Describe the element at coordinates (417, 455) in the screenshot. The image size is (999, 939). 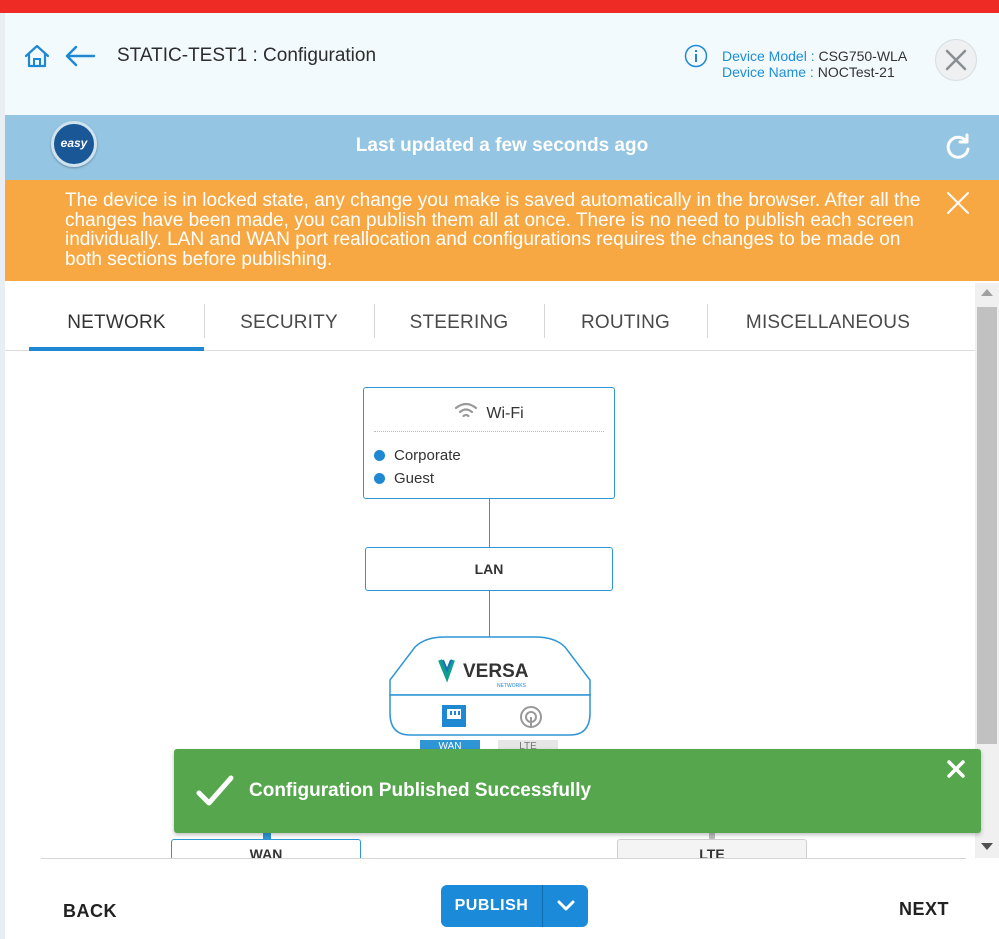
I see `network-corporate: Corporate` at that location.